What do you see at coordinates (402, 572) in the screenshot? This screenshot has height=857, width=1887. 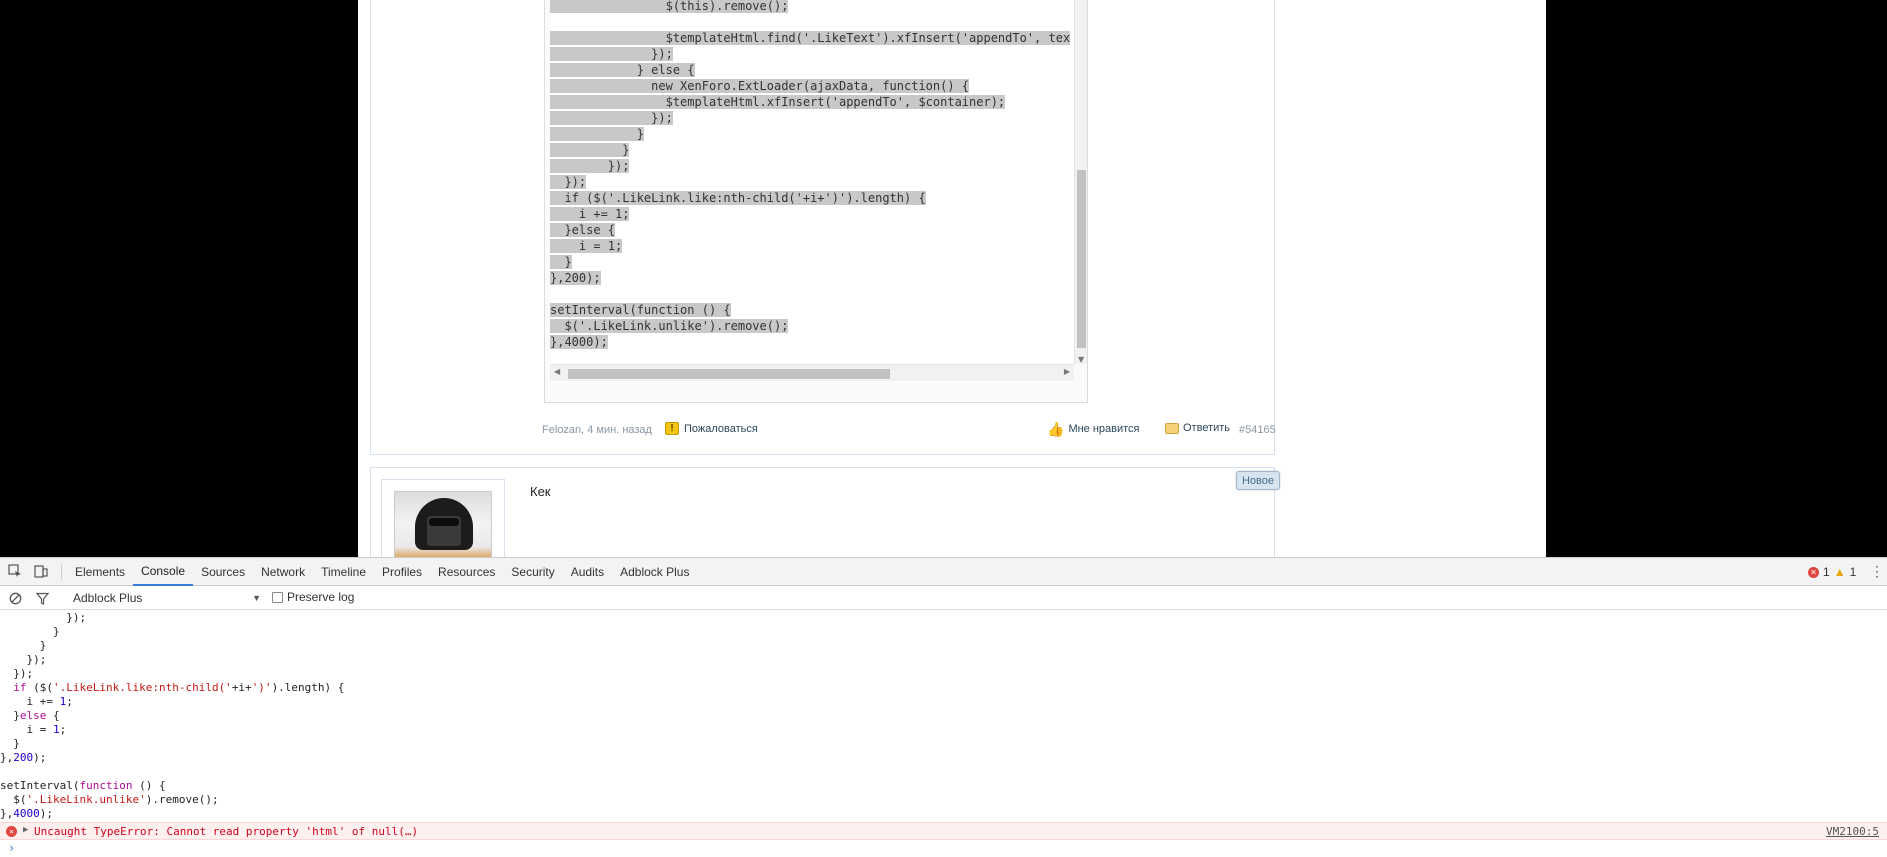 I see `tab-profiles: Profiles` at bounding box center [402, 572].